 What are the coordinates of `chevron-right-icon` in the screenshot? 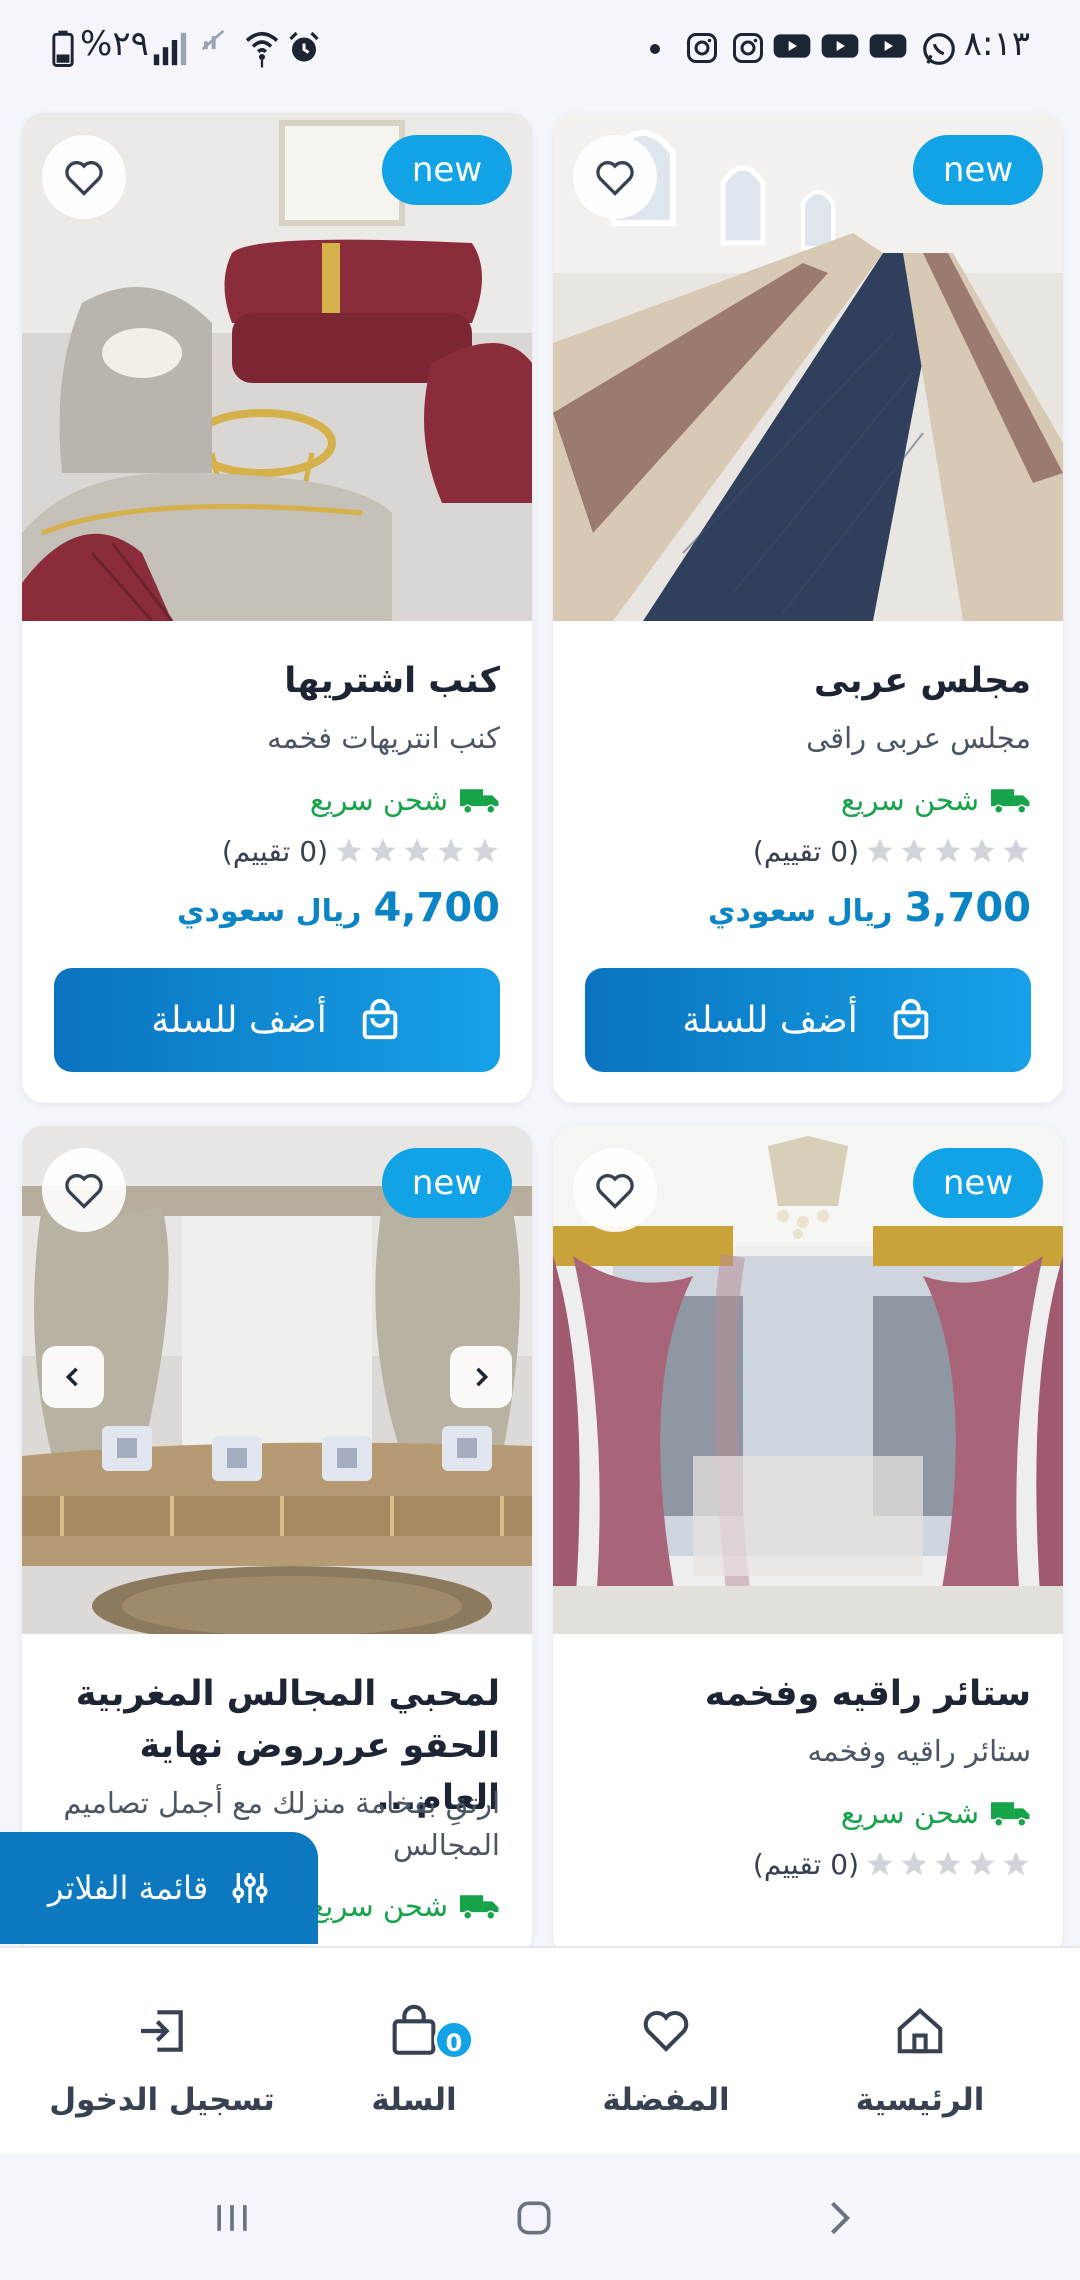 It's located at (482, 1377).